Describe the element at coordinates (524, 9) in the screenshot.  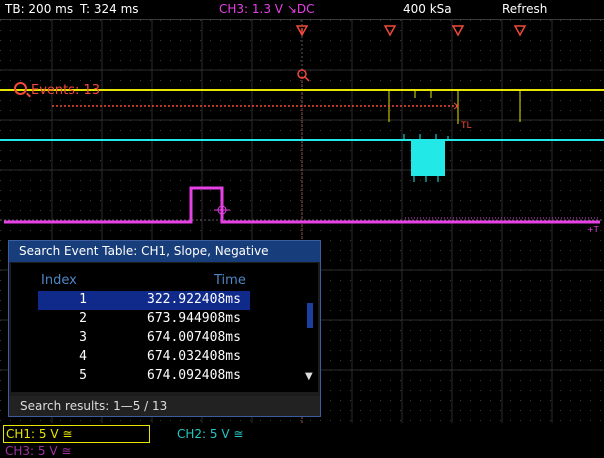
I see `refresh-mode-button: Refresh` at that location.